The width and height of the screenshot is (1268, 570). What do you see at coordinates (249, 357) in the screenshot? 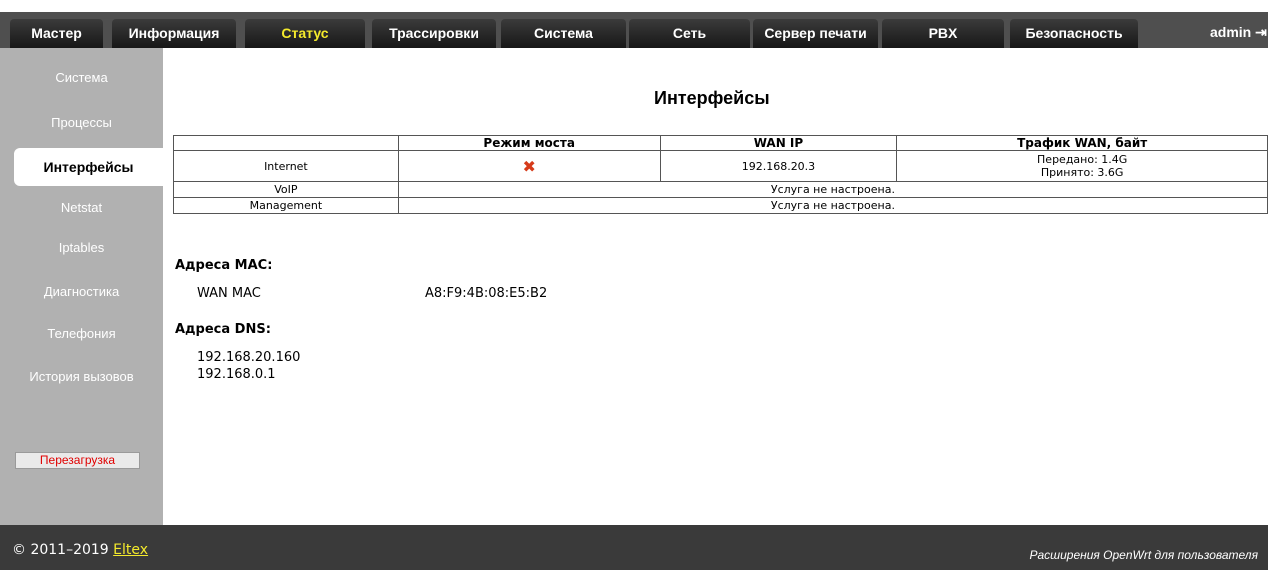
I see `dns-server: 192.168.20.160` at bounding box center [249, 357].